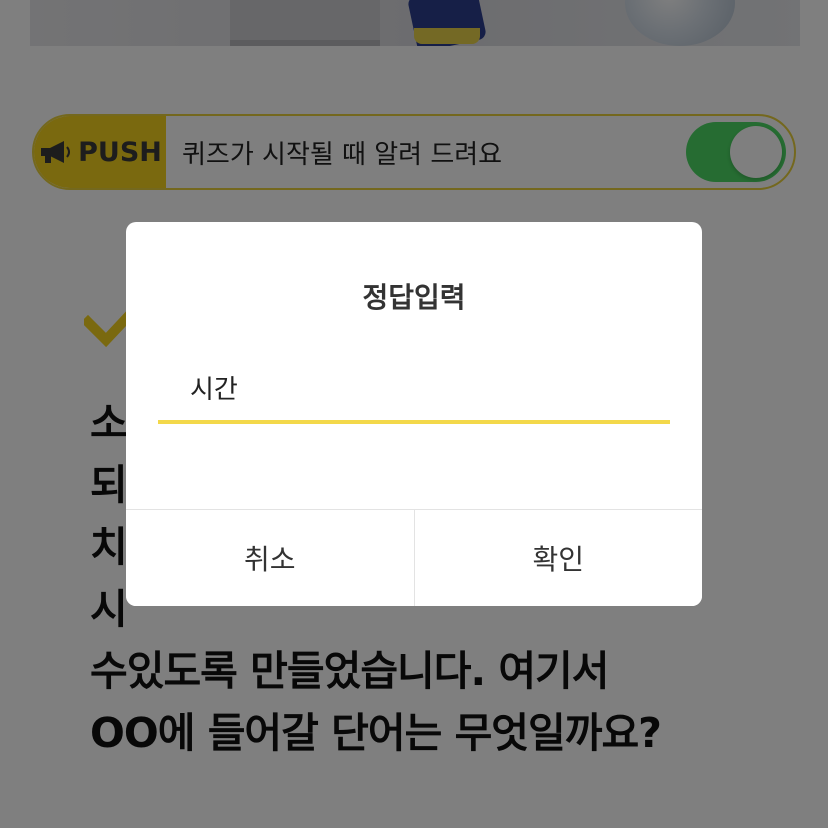 The height and width of the screenshot is (828, 828). What do you see at coordinates (270, 558) in the screenshot?
I see `cancel-button: 취소` at bounding box center [270, 558].